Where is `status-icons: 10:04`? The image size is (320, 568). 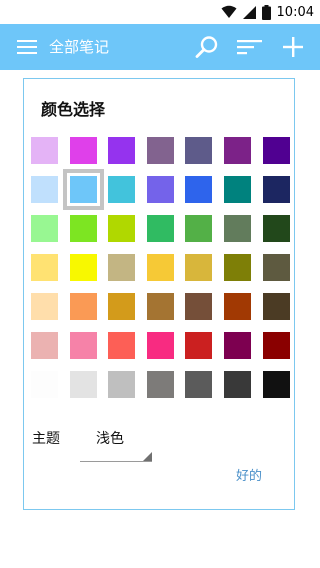
status-icons: 10:04 is located at coordinates (267, 12).